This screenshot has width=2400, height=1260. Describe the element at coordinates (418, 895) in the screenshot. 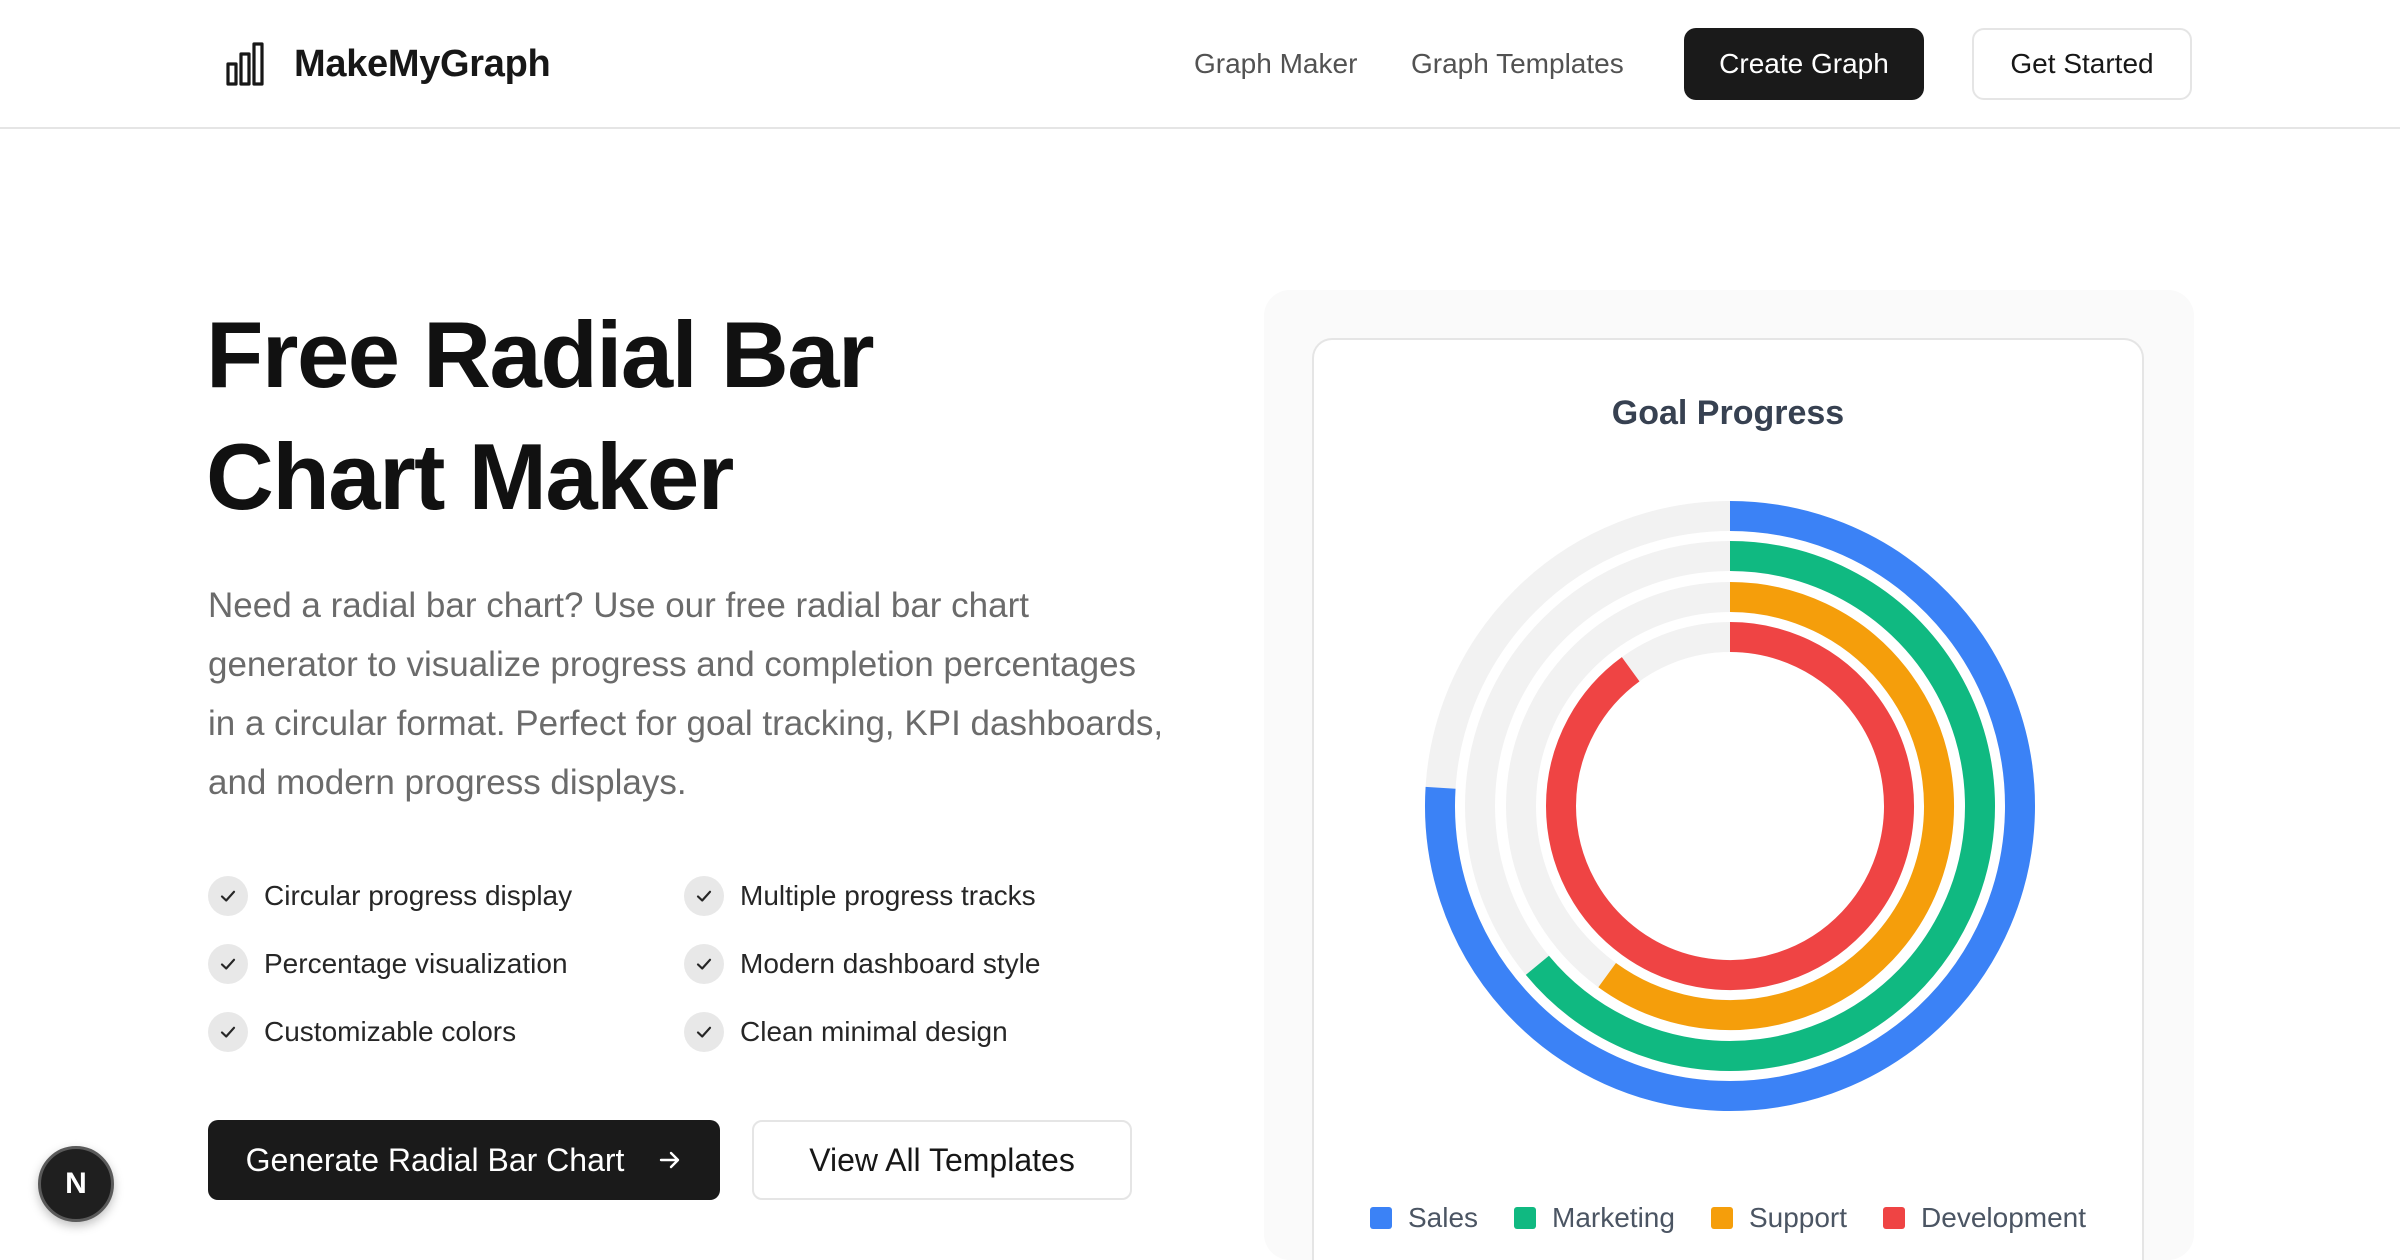

I see `feature-label: Circular progress display` at that location.